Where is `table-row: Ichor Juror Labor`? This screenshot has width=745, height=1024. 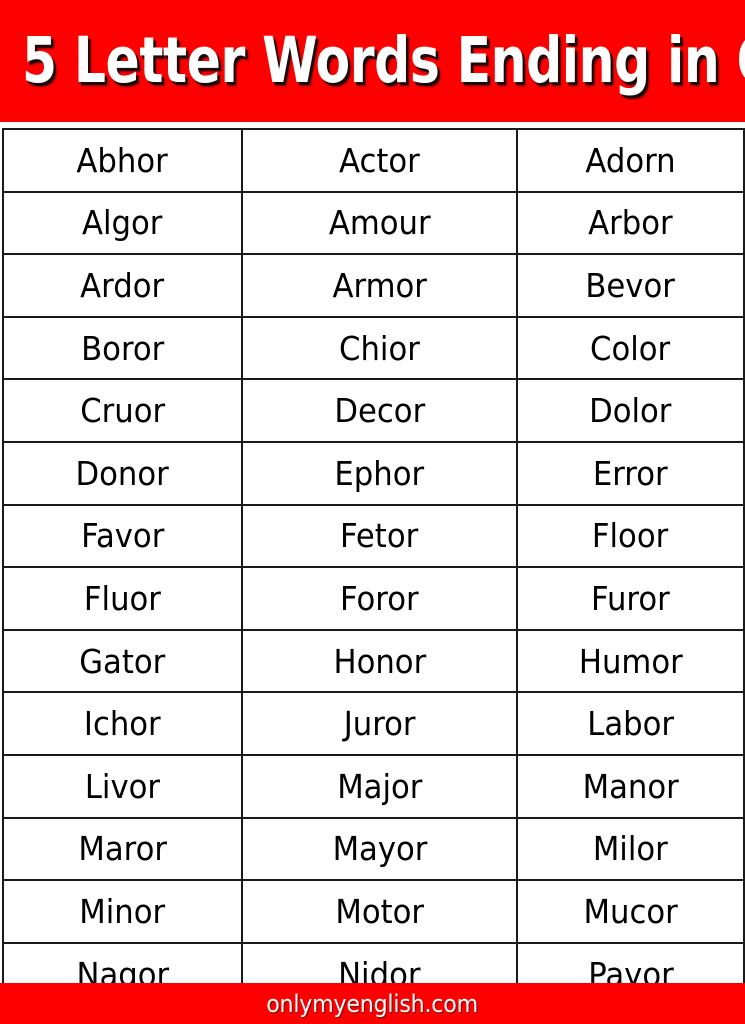 table-row: Ichor Juror Labor is located at coordinates (373, 723).